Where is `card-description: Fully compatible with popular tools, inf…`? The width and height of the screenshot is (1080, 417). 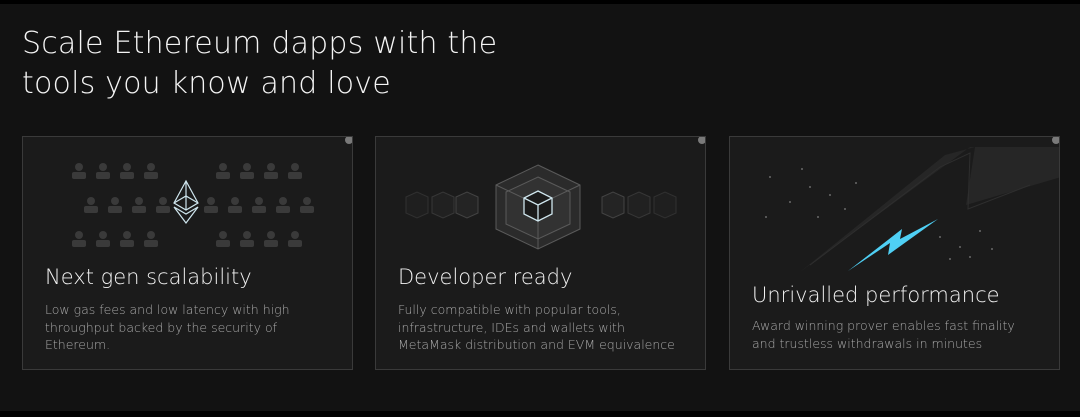 card-description: Fully compatible with popular tools, inf… is located at coordinates (540, 327).